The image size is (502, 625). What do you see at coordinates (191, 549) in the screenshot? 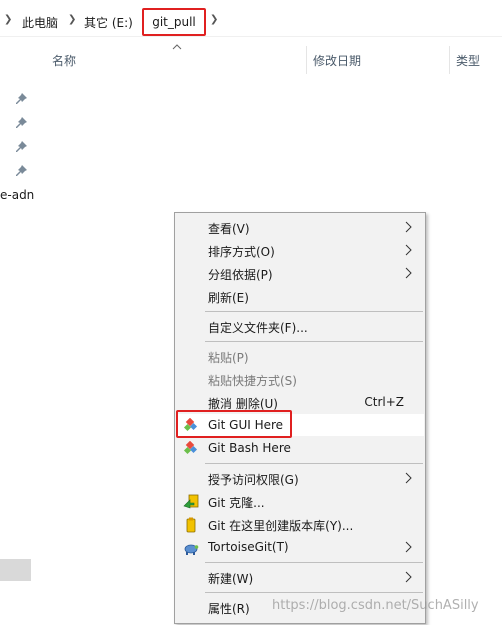
I see `tortoisegit-icon` at bounding box center [191, 549].